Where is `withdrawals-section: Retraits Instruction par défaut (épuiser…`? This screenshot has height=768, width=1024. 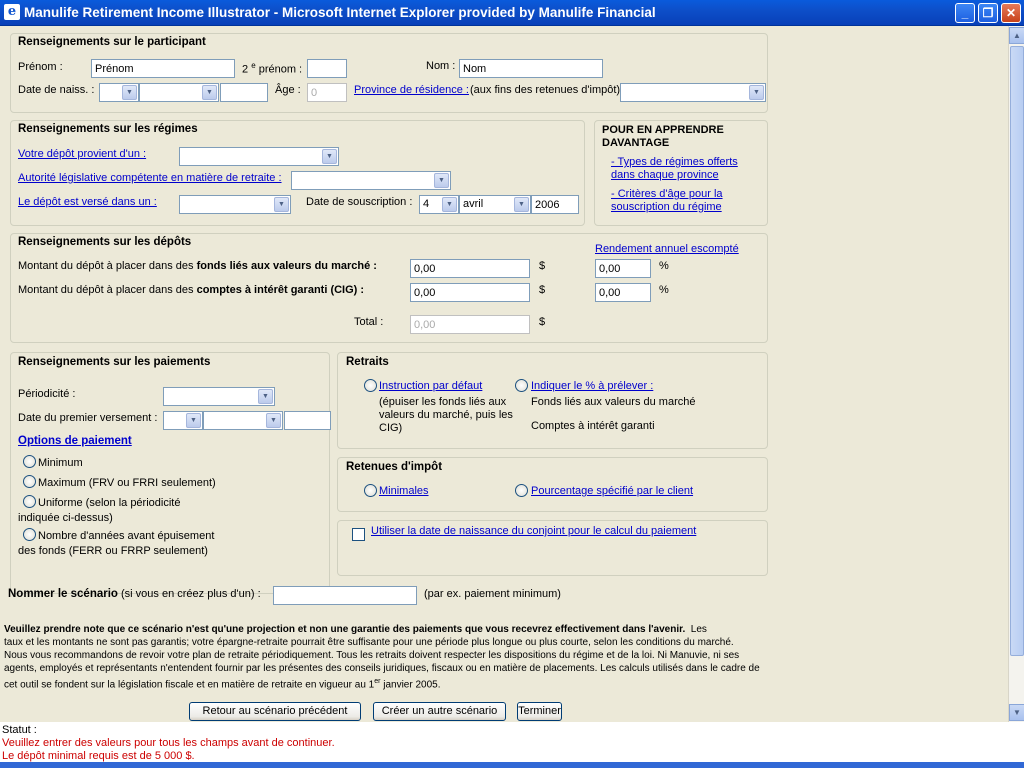
withdrawals-section: Retraits Instruction par défaut (épuiser… is located at coordinates (552, 400).